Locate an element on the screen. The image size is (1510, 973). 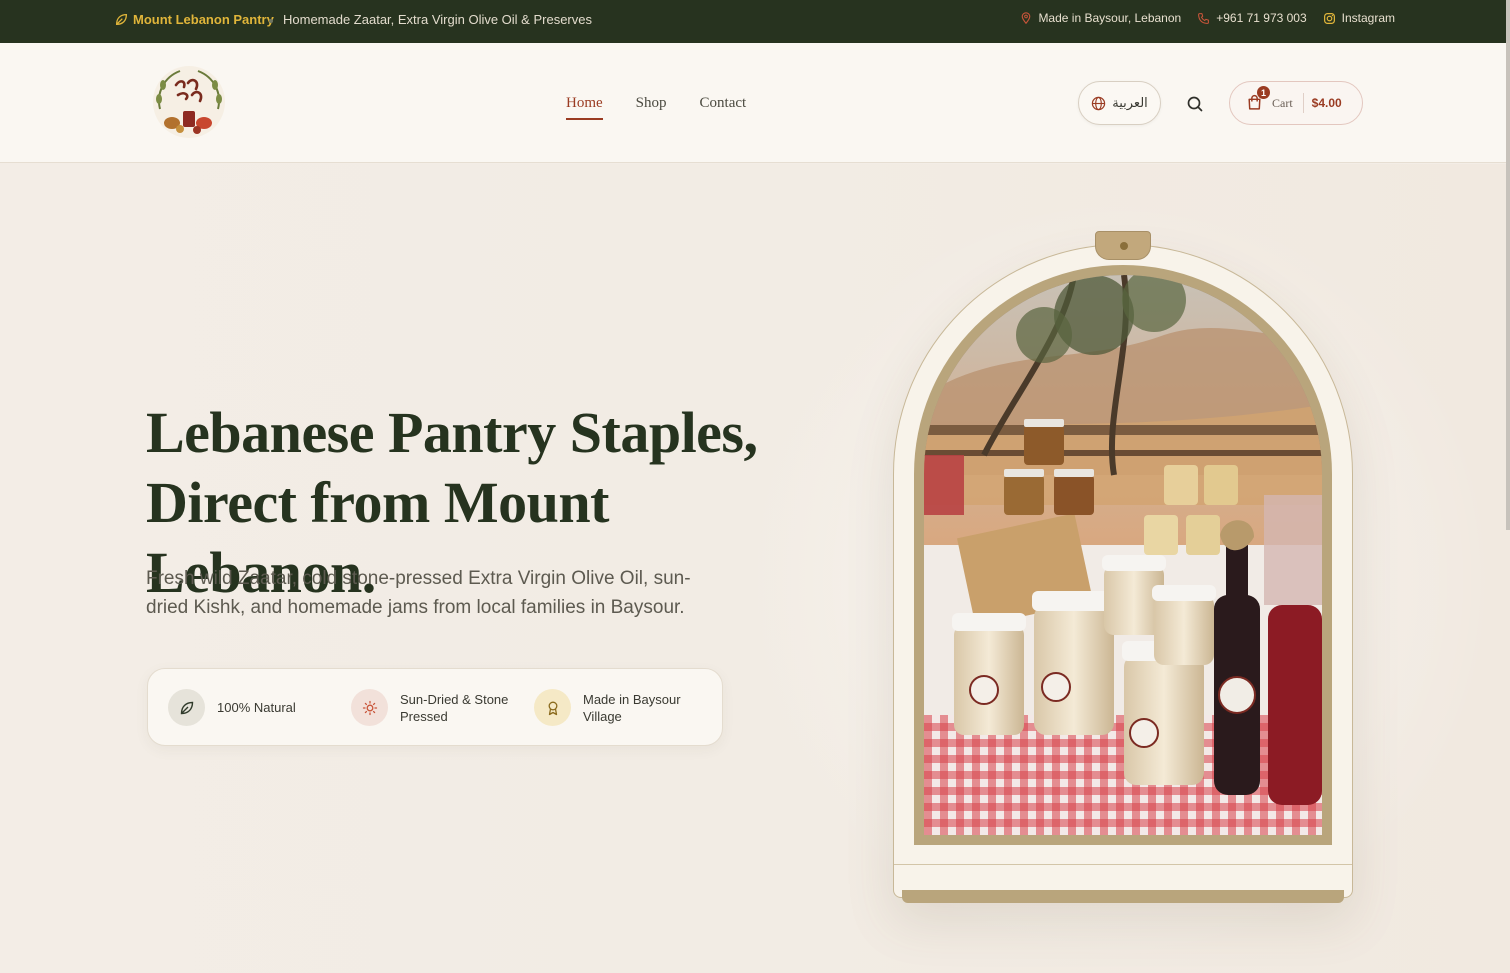
map-pin-icon is located at coordinates (1026, 18).